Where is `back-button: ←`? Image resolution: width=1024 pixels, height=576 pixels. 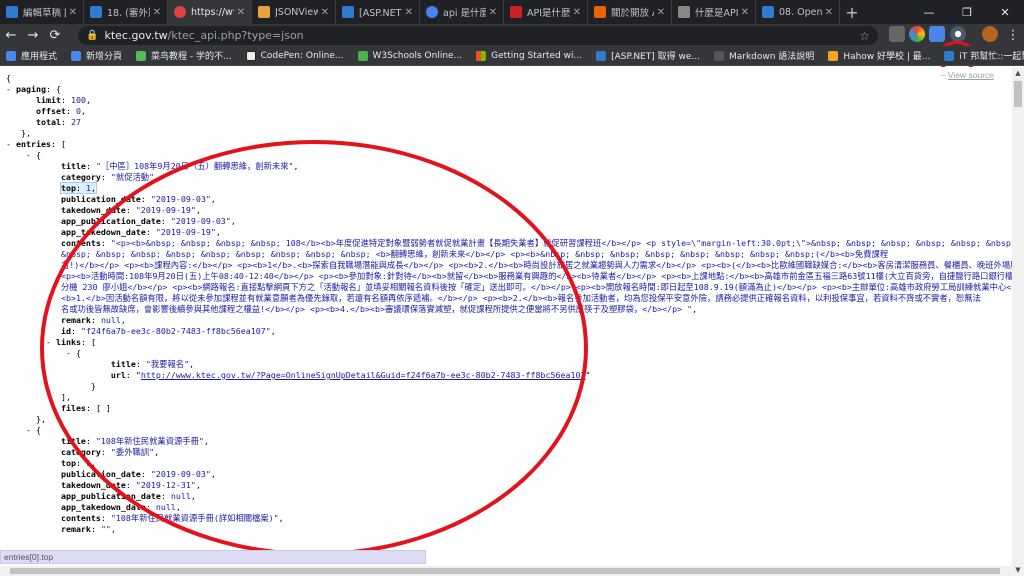 back-button: ← is located at coordinates (11, 35).